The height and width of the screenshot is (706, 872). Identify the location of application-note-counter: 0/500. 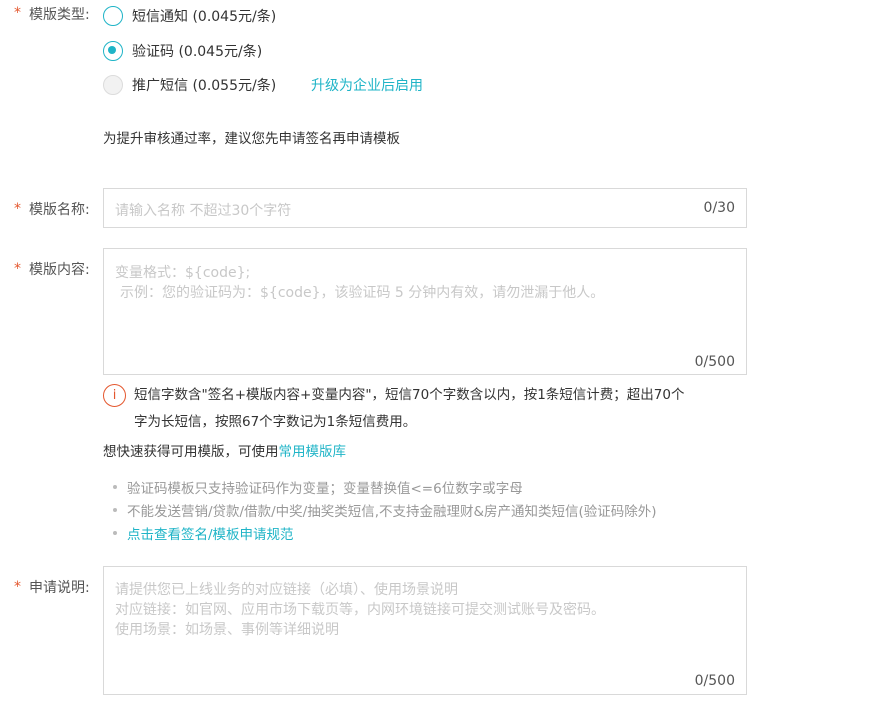
(714, 681).